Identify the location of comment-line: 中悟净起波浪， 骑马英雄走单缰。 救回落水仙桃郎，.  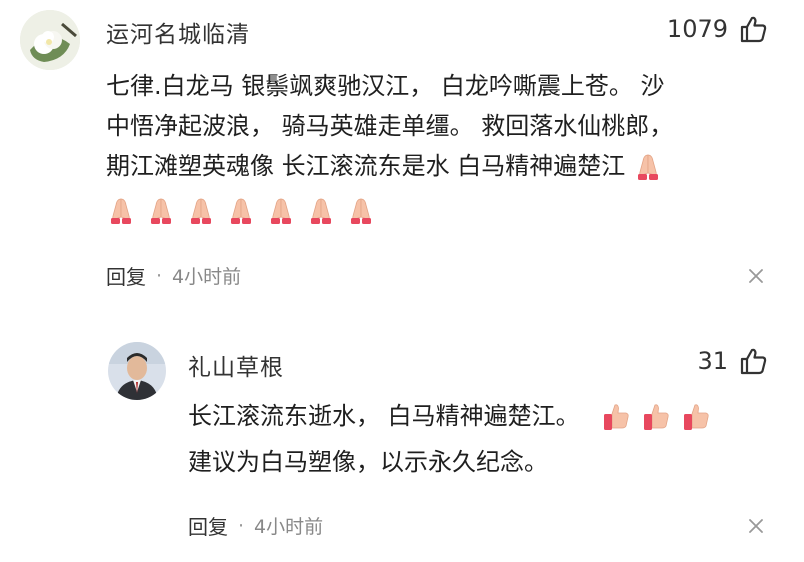
(390, 126).